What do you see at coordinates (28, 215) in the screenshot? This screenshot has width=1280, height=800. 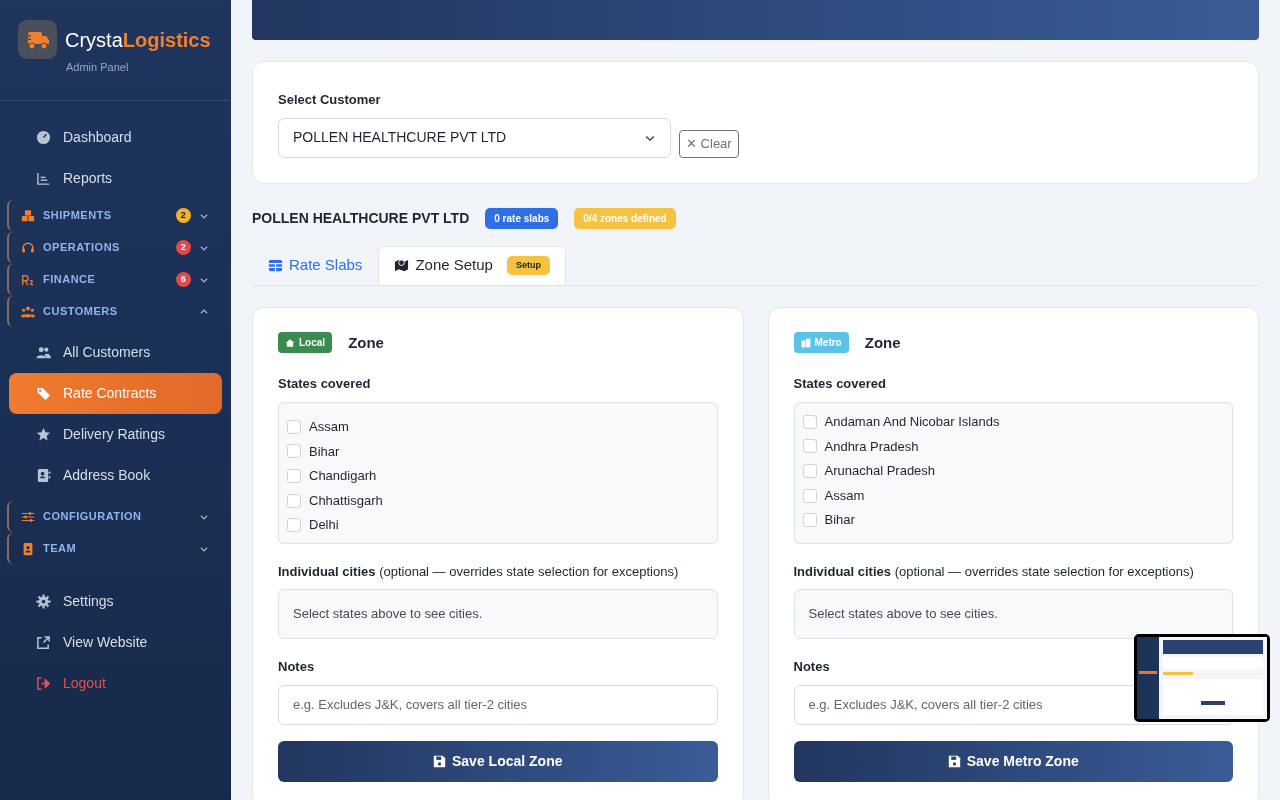 I see `boxes-icon` at bounding box center [28, 215].